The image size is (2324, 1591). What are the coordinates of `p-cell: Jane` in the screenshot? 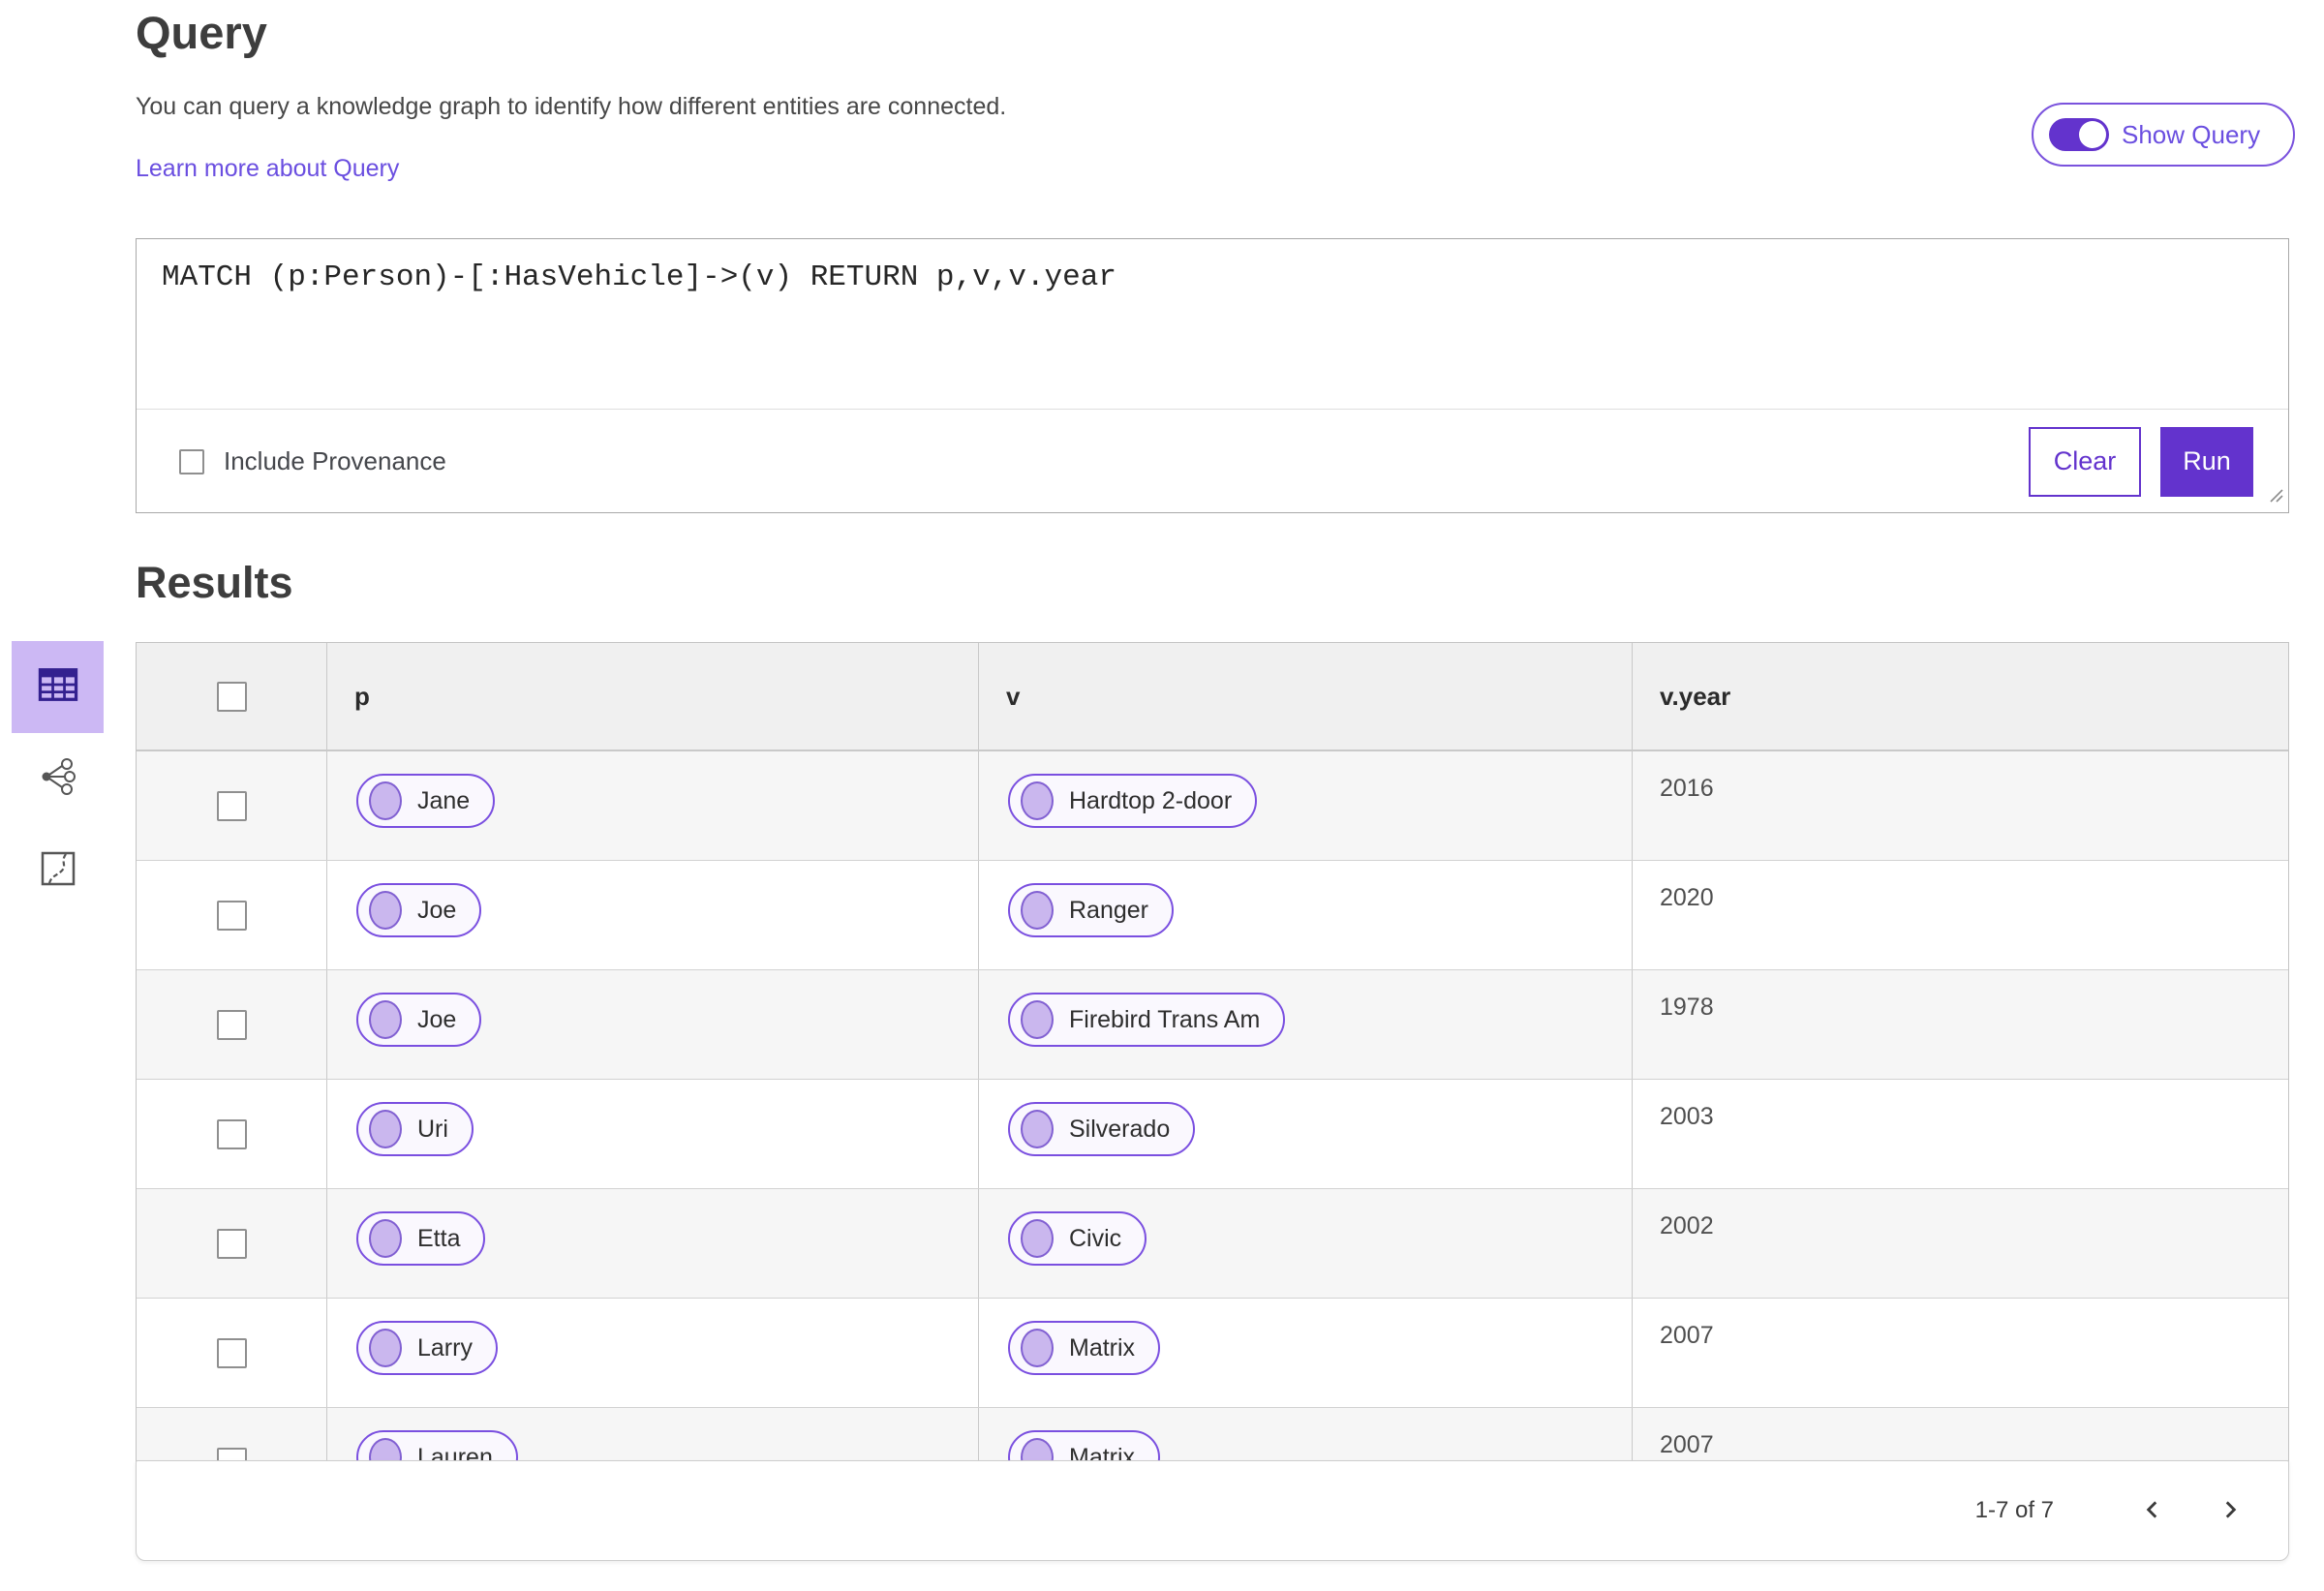 It's located at (653, 805).